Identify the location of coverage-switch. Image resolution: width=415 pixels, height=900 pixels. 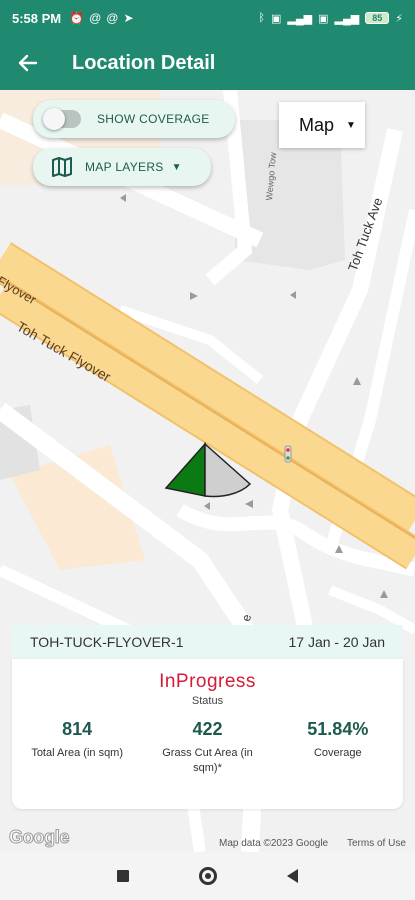
(62, 119).